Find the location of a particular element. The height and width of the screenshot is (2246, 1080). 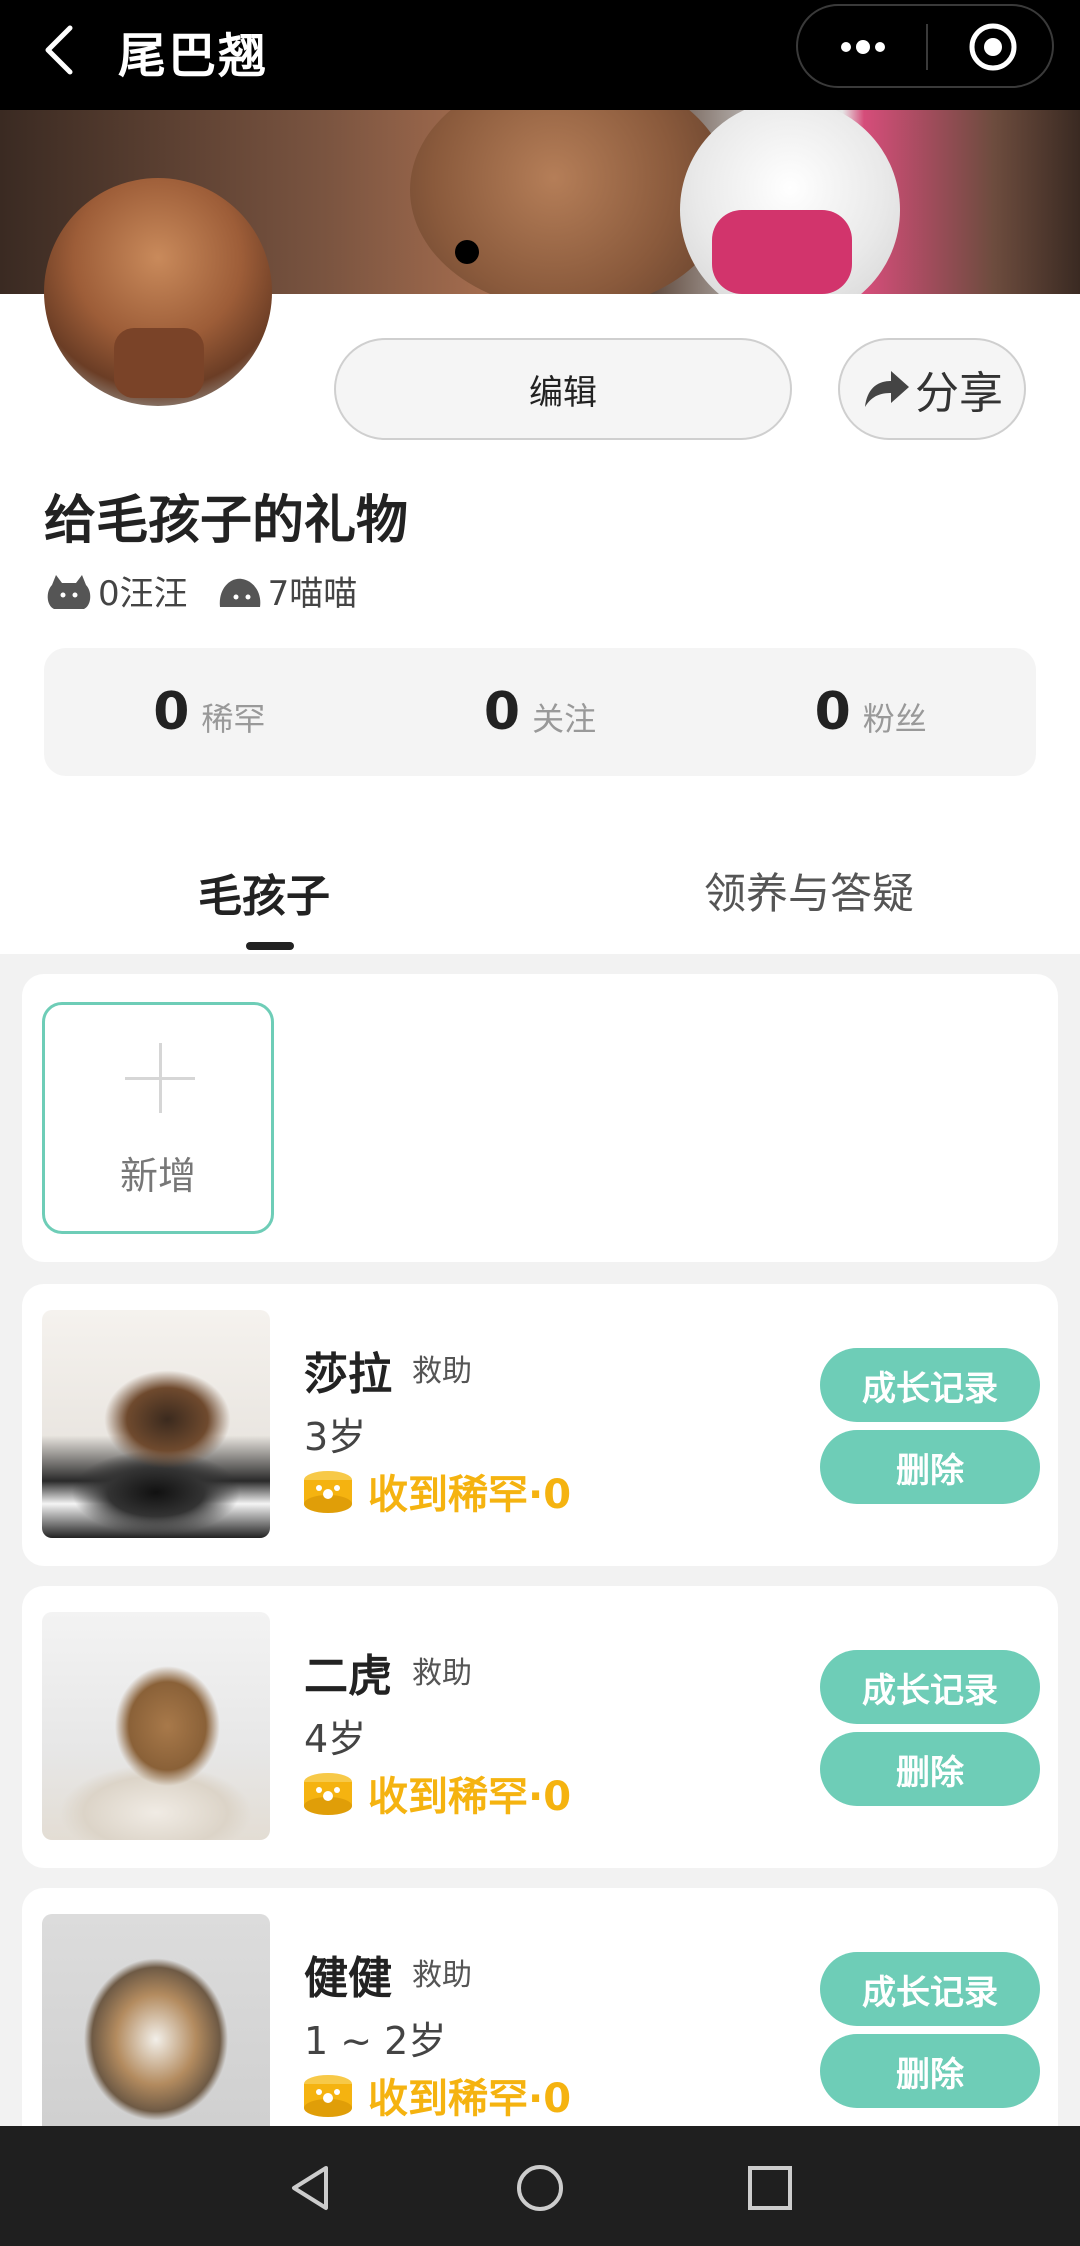

stat-following: 0 关注 is located at coordinates (540, 712).